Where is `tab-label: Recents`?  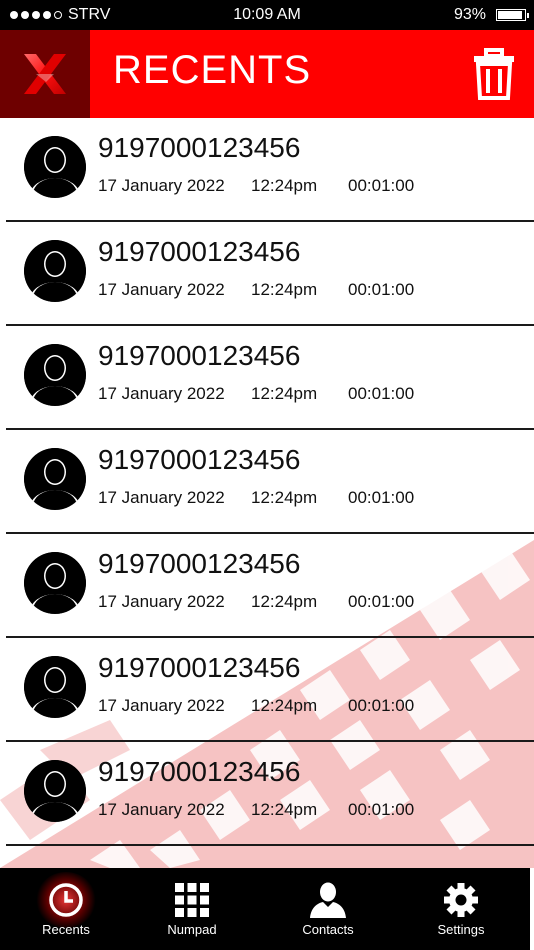 tab-label: Recents is located at coordinates (66, 929).